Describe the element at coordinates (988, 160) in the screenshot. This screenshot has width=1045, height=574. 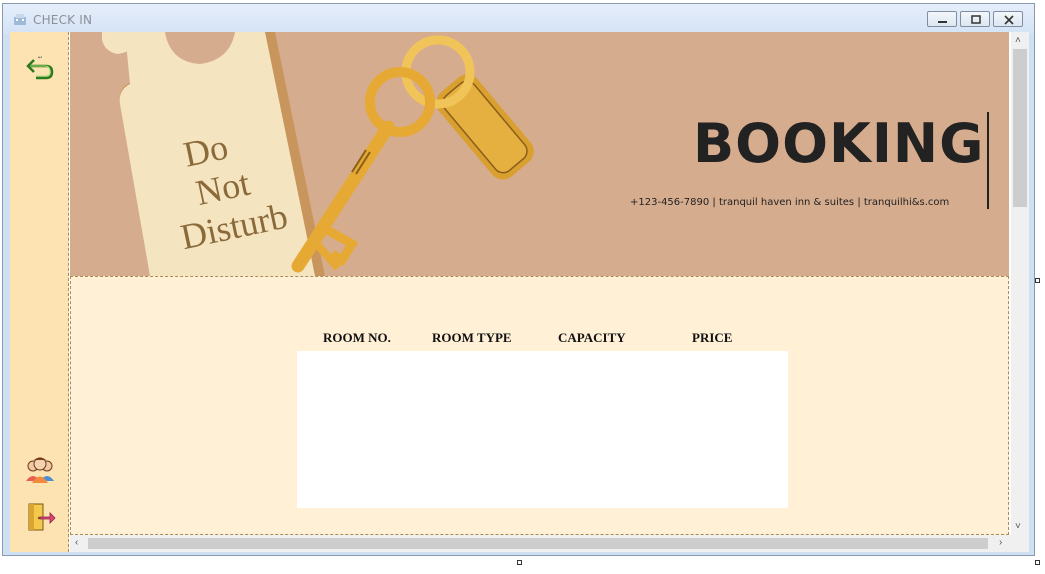
I see `title-divider` at that location.